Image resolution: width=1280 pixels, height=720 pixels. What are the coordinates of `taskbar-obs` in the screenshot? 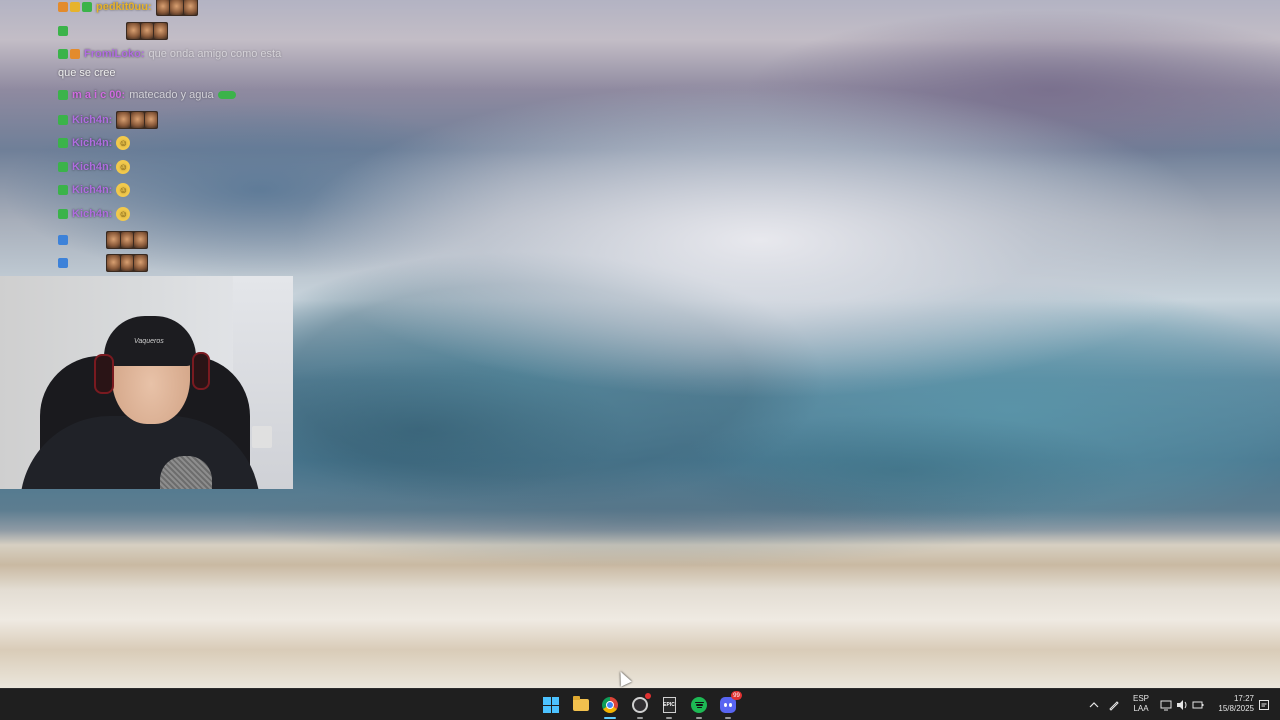 It's located at (640, 706).